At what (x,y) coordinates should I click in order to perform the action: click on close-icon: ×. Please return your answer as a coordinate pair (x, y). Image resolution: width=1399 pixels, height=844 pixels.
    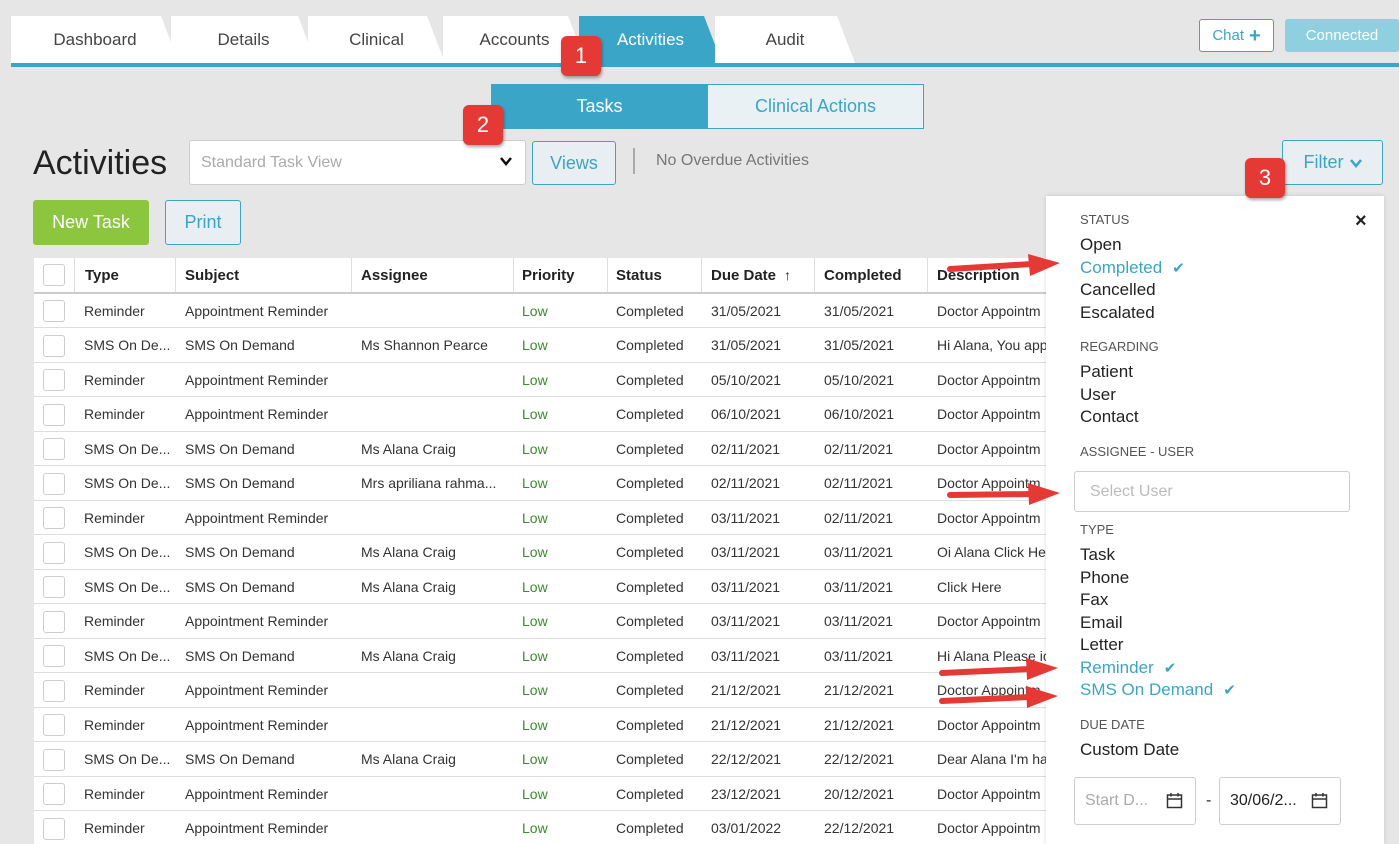
    Looking at the image, I should click on (1361, 221).